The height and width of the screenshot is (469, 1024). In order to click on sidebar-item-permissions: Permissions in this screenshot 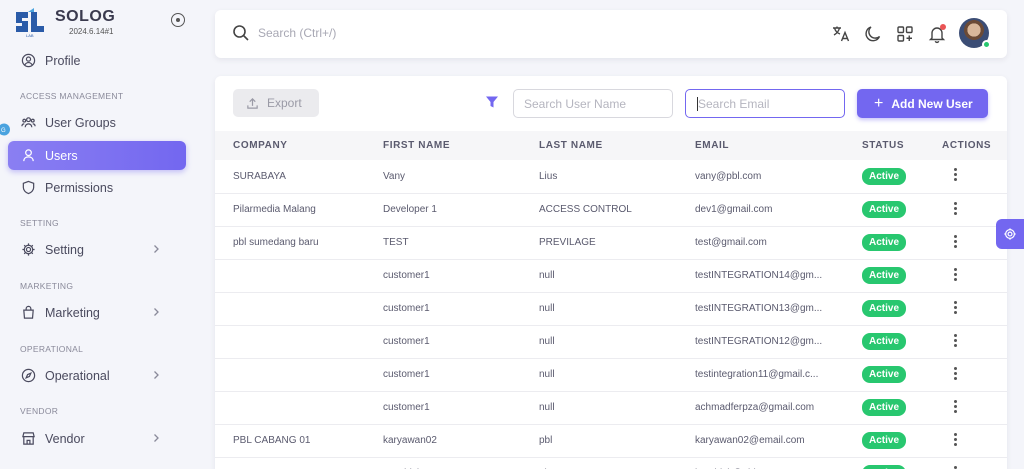, I will do `click(97, 187)`.